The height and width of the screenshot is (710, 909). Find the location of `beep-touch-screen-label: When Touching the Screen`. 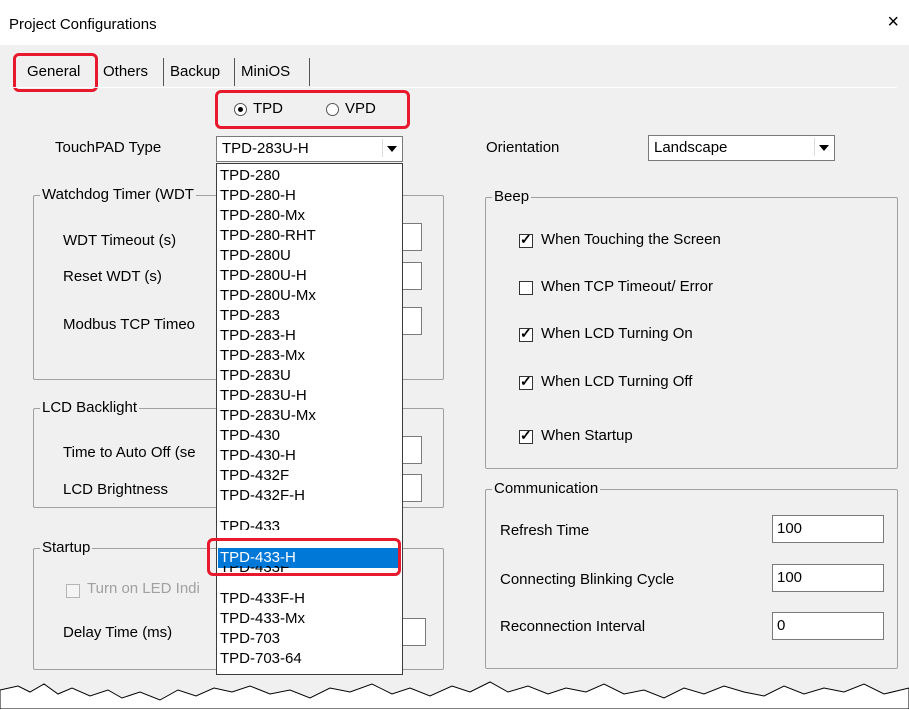

beep-touch-screen-label: When Touching the Screen is located at coordinates (631, 239).